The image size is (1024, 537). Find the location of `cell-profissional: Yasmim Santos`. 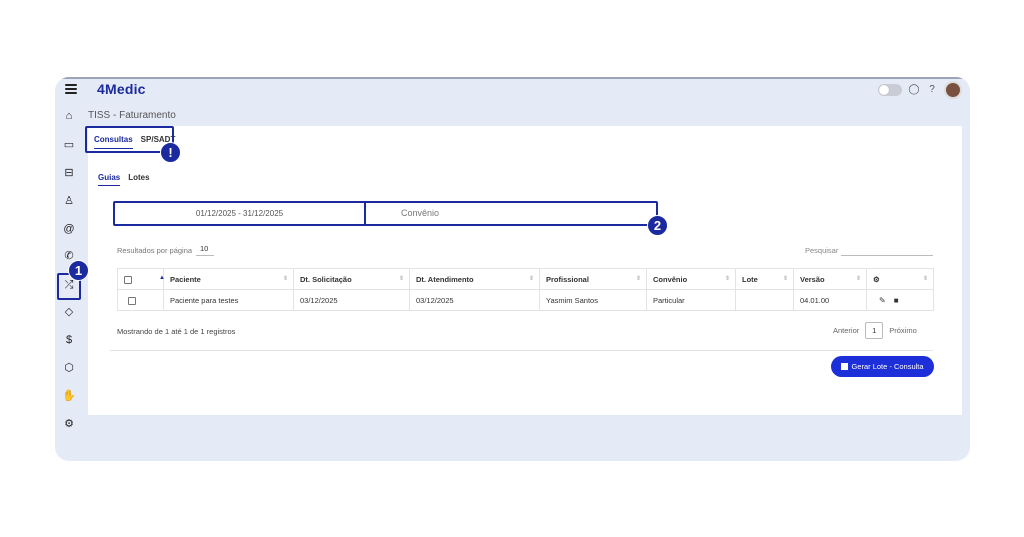

cell-profissional: Yasmim Santos is located at coordinates (593, 300).